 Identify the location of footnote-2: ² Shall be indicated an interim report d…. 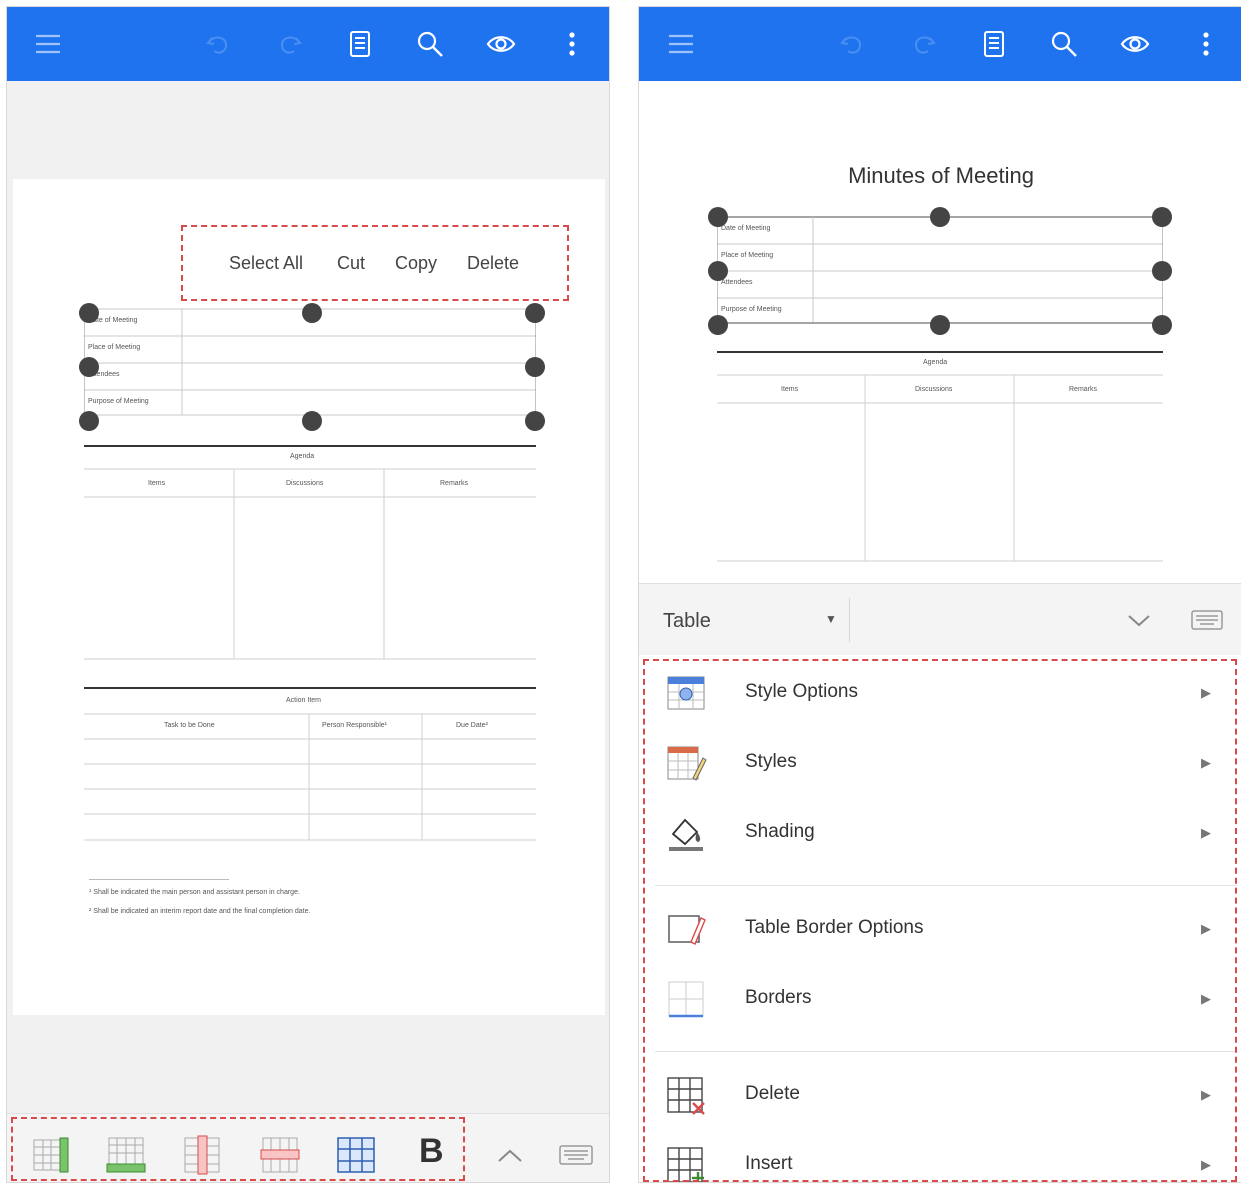
(200, 911).